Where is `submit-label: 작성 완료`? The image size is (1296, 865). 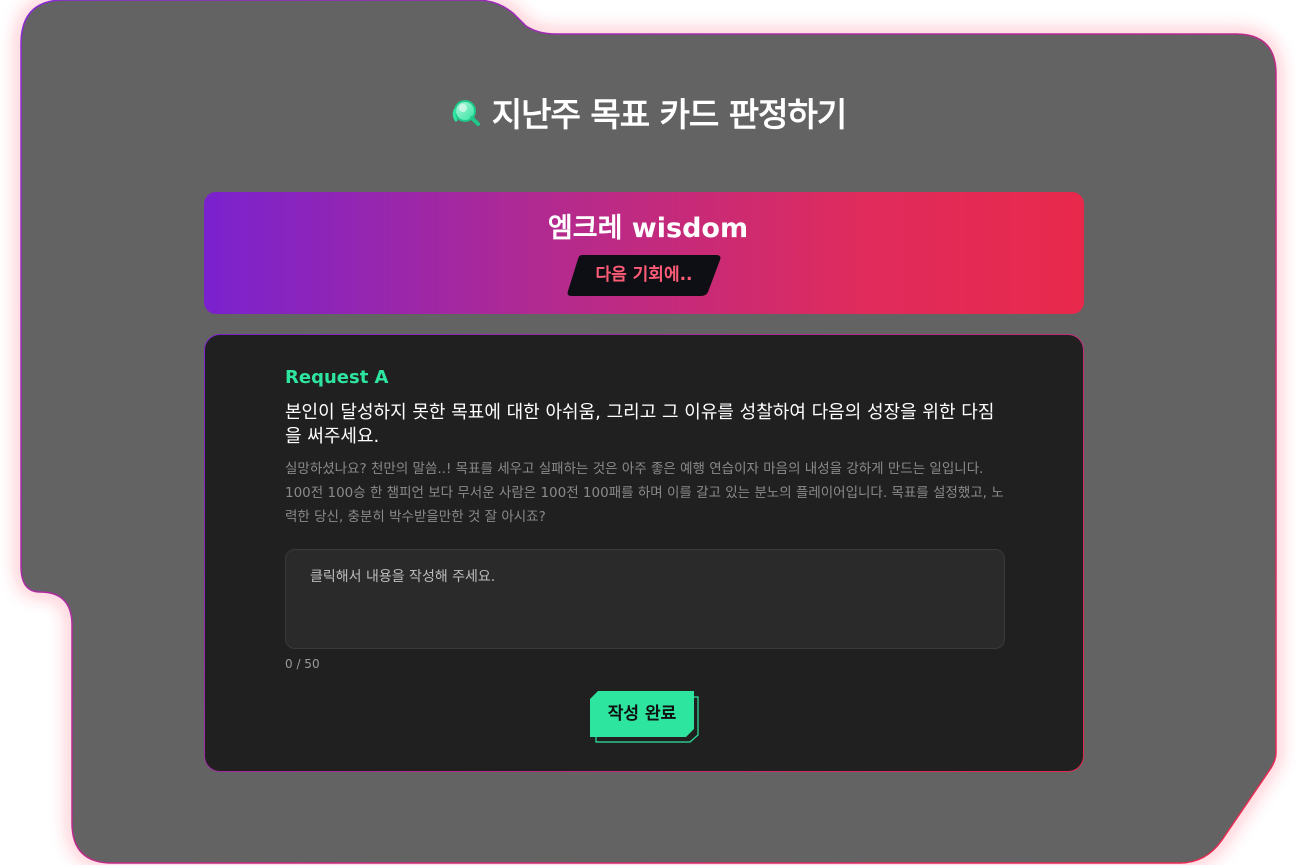
submit-label: 작성 완료 is located at coordinates (642, 714).